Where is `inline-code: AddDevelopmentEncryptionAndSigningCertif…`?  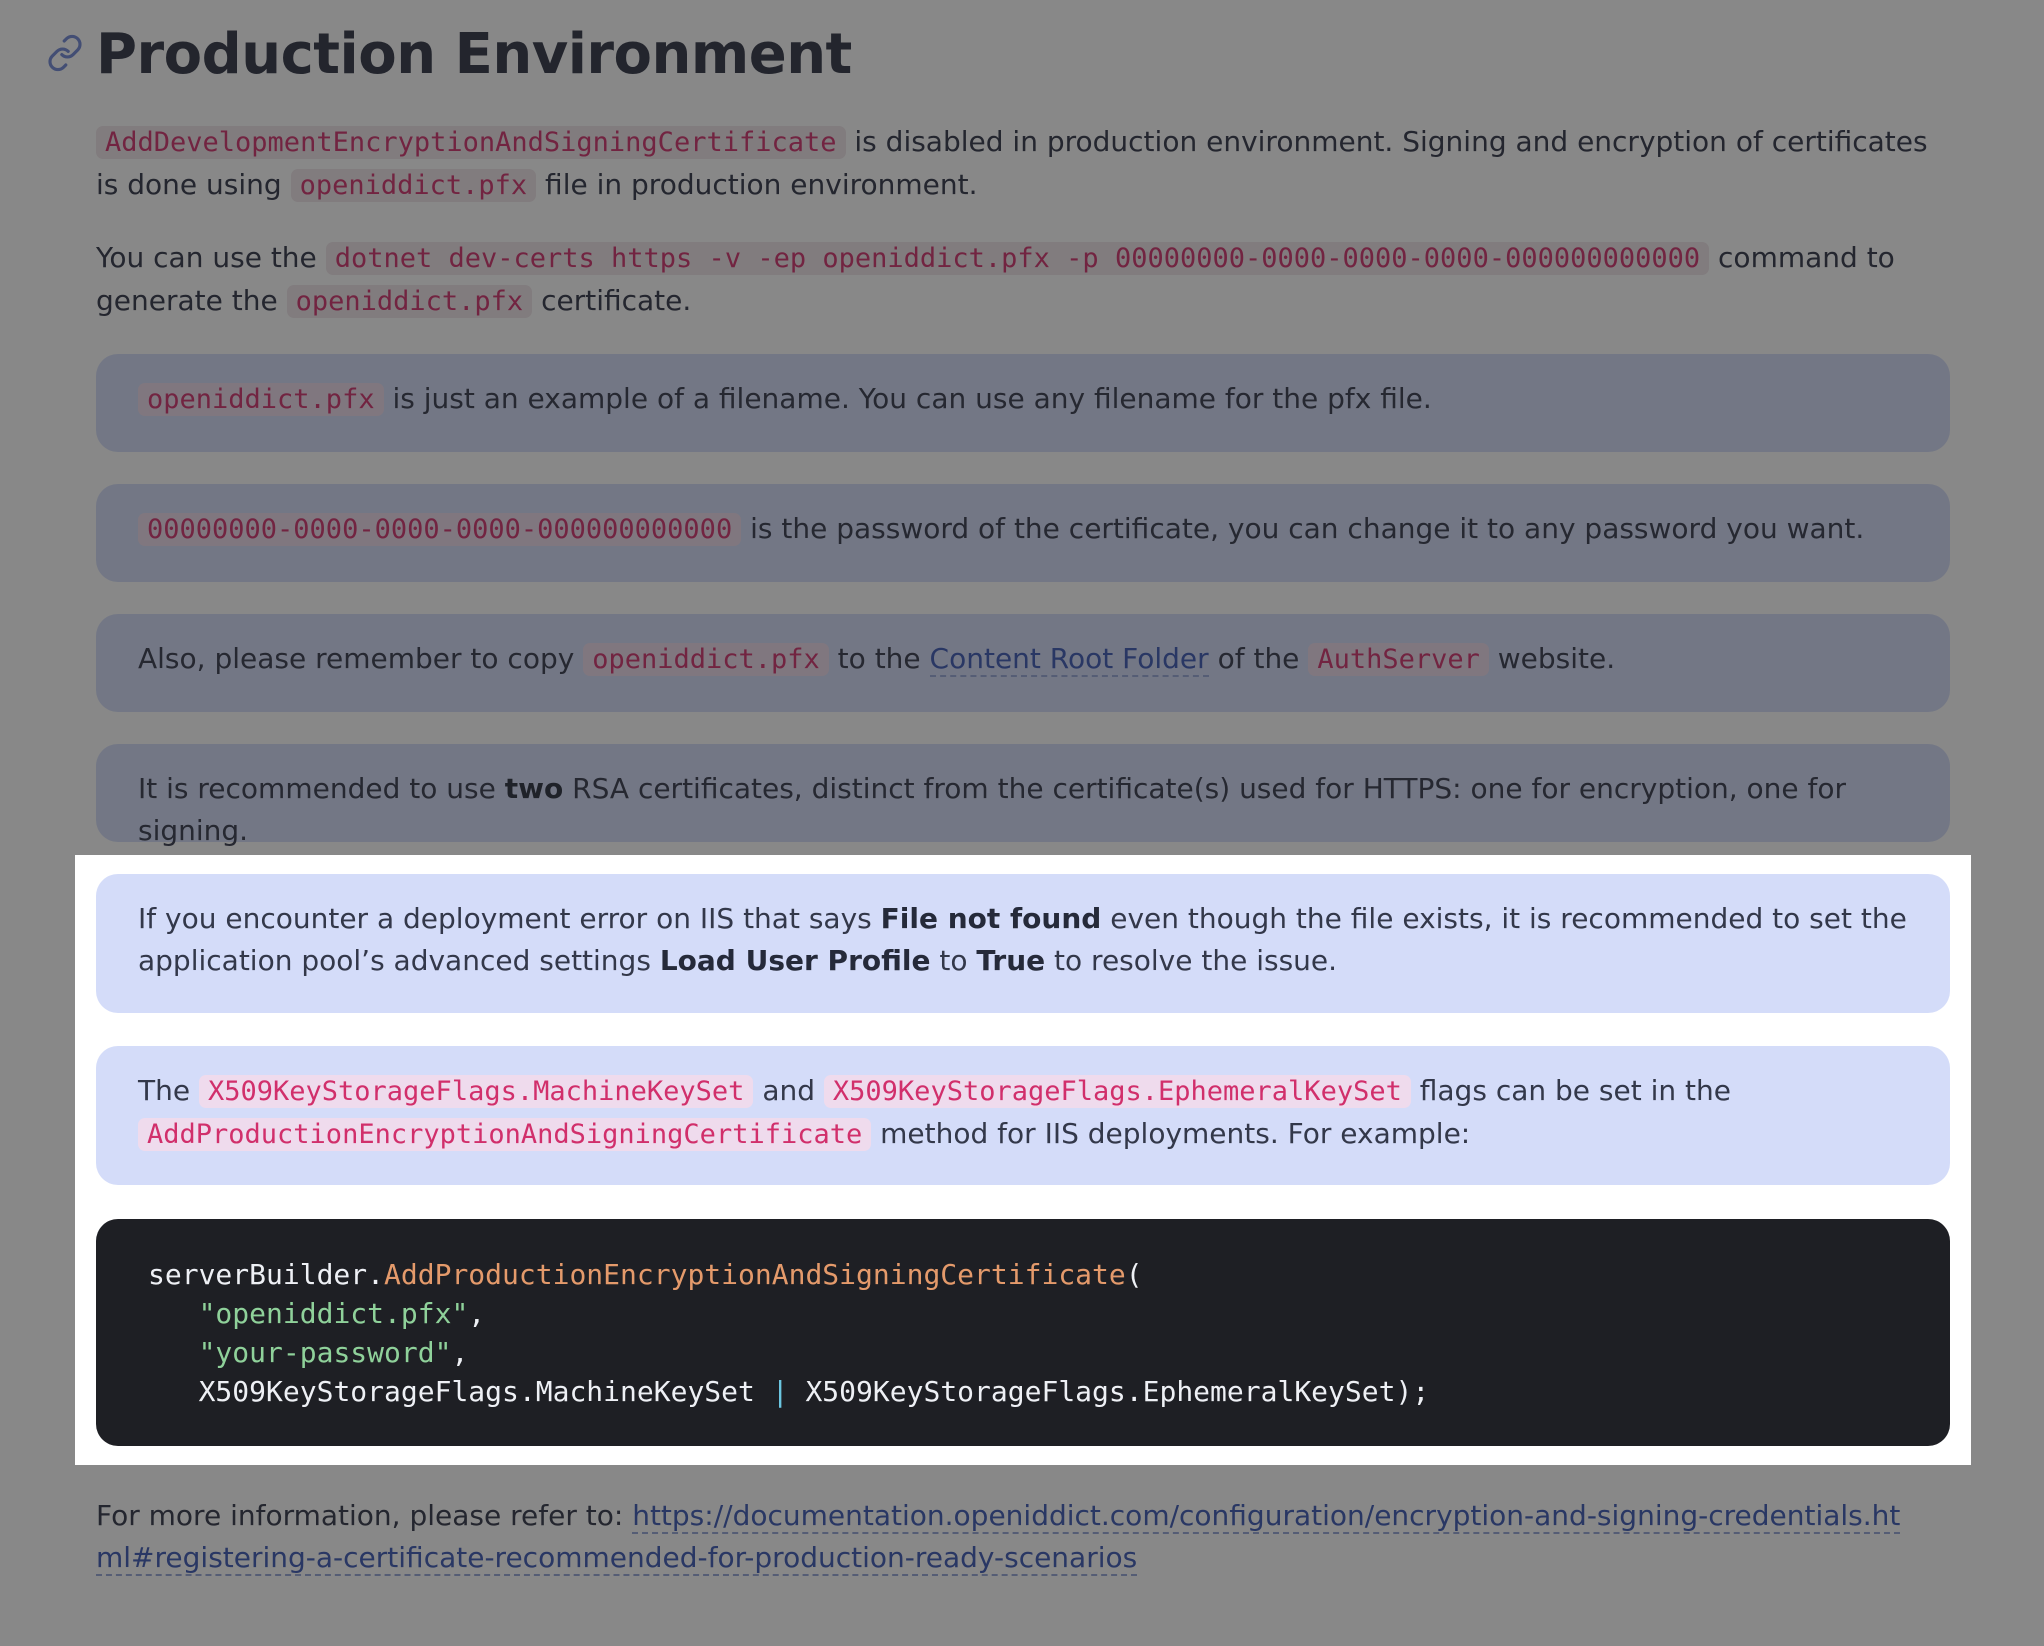
inline-code: AddDevelopmentEncryptionAndSigningCertif… is located at coordinates (471, 142).